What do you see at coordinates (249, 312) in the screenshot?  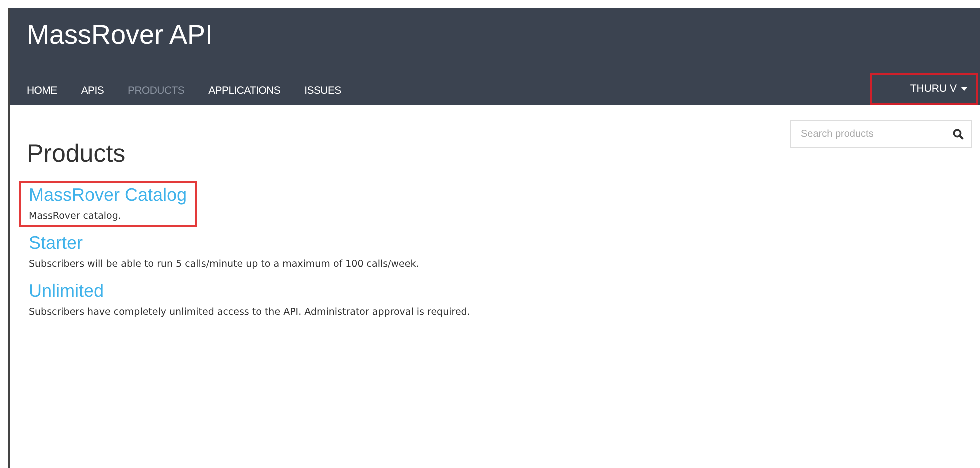 I see `product-description: Subscribers have completely unlimited access to the API. Administrator approval is required.` at bounding box center [249, 312].